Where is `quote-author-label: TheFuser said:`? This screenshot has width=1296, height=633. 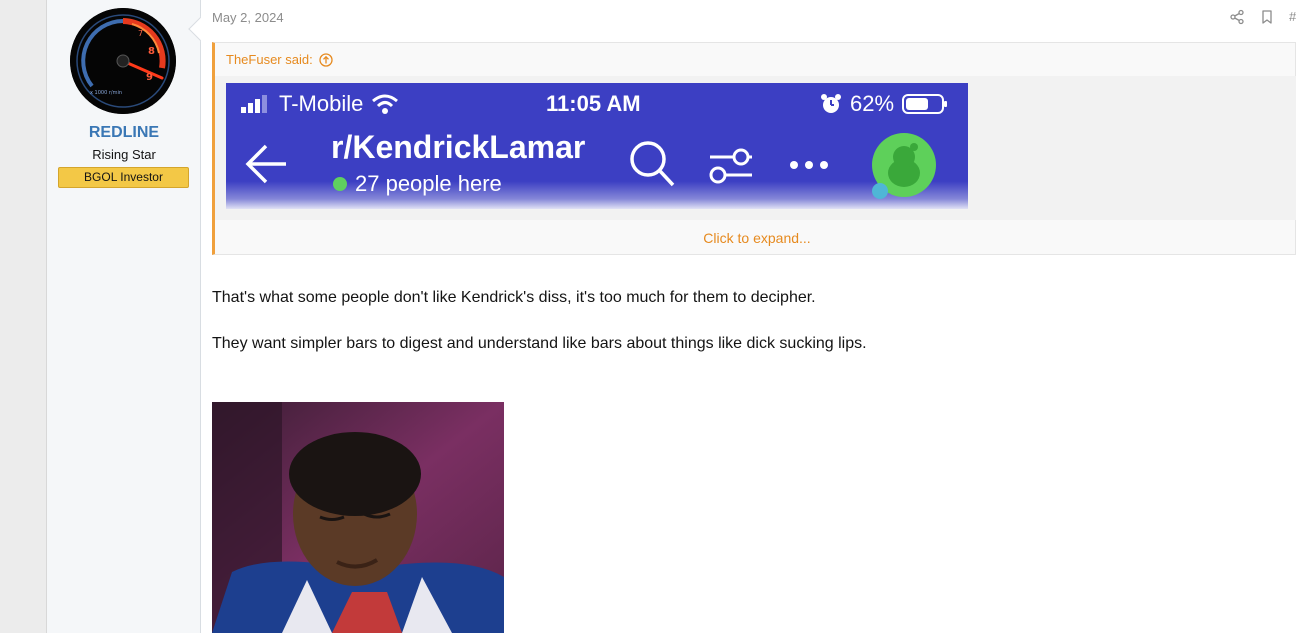 quote-author-label: TheFuser said: is located at coordinates (269, 59).